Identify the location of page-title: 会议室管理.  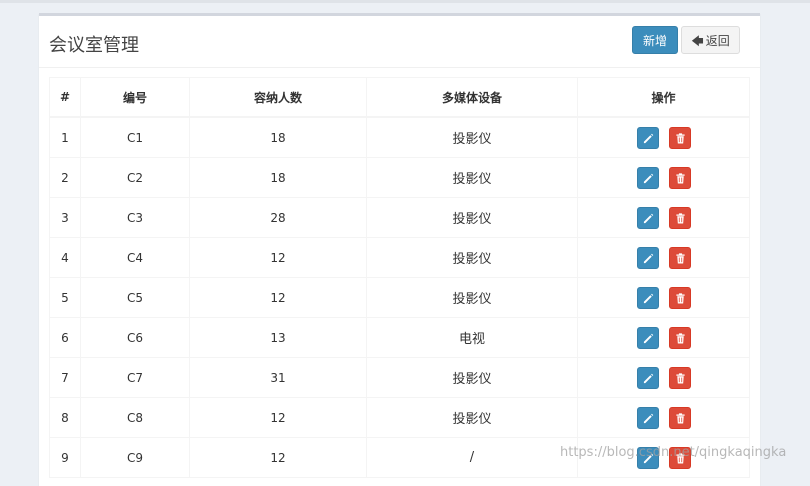
(94, 45).